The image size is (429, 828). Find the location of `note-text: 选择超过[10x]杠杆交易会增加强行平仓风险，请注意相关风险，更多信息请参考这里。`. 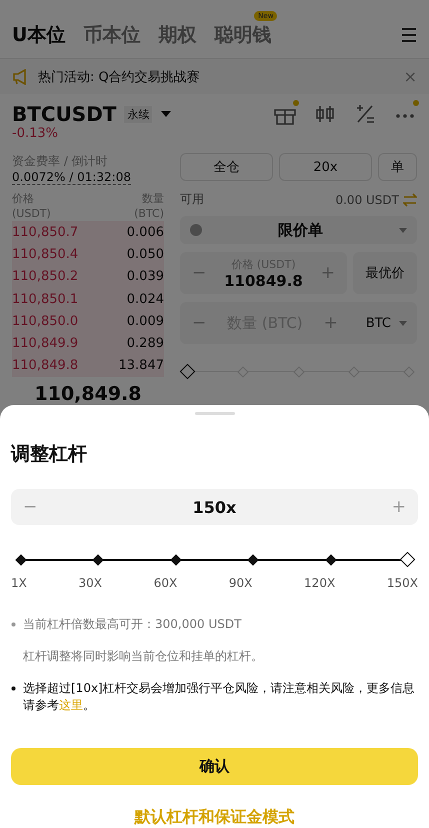

note-text: 选择超过[10x]杠杆交易会增加强行平仓风险，请注意相关风险，更多信息请参考这里。 is located at coordinates (219, 697).